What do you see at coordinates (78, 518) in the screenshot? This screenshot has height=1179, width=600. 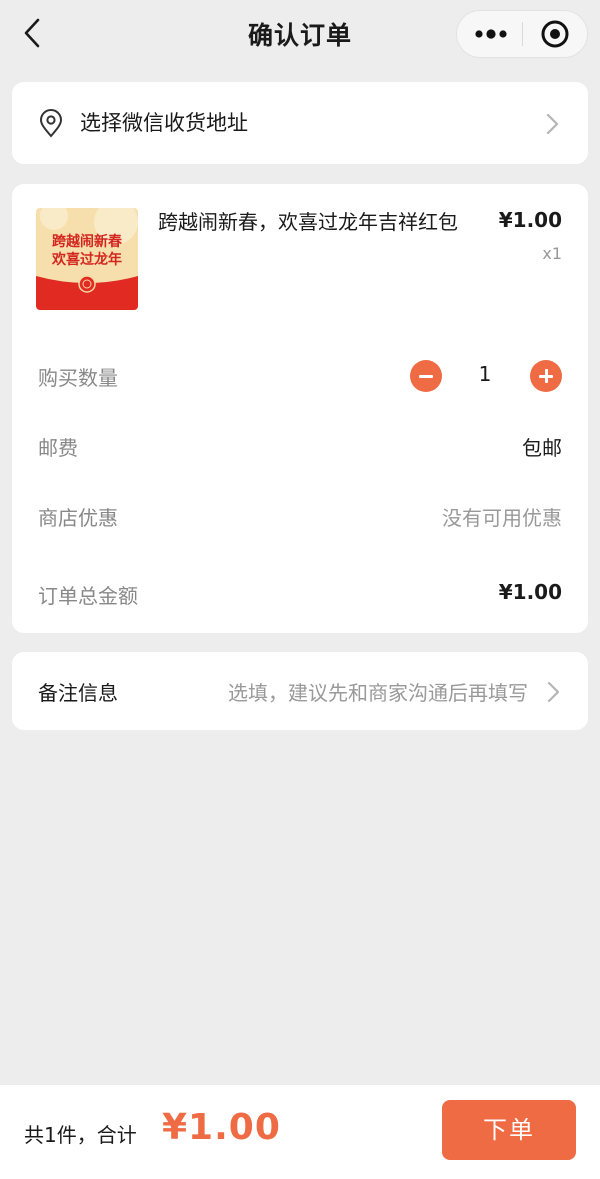 I see `discount-label: 商店优惠` at bounding box center [78, 518].